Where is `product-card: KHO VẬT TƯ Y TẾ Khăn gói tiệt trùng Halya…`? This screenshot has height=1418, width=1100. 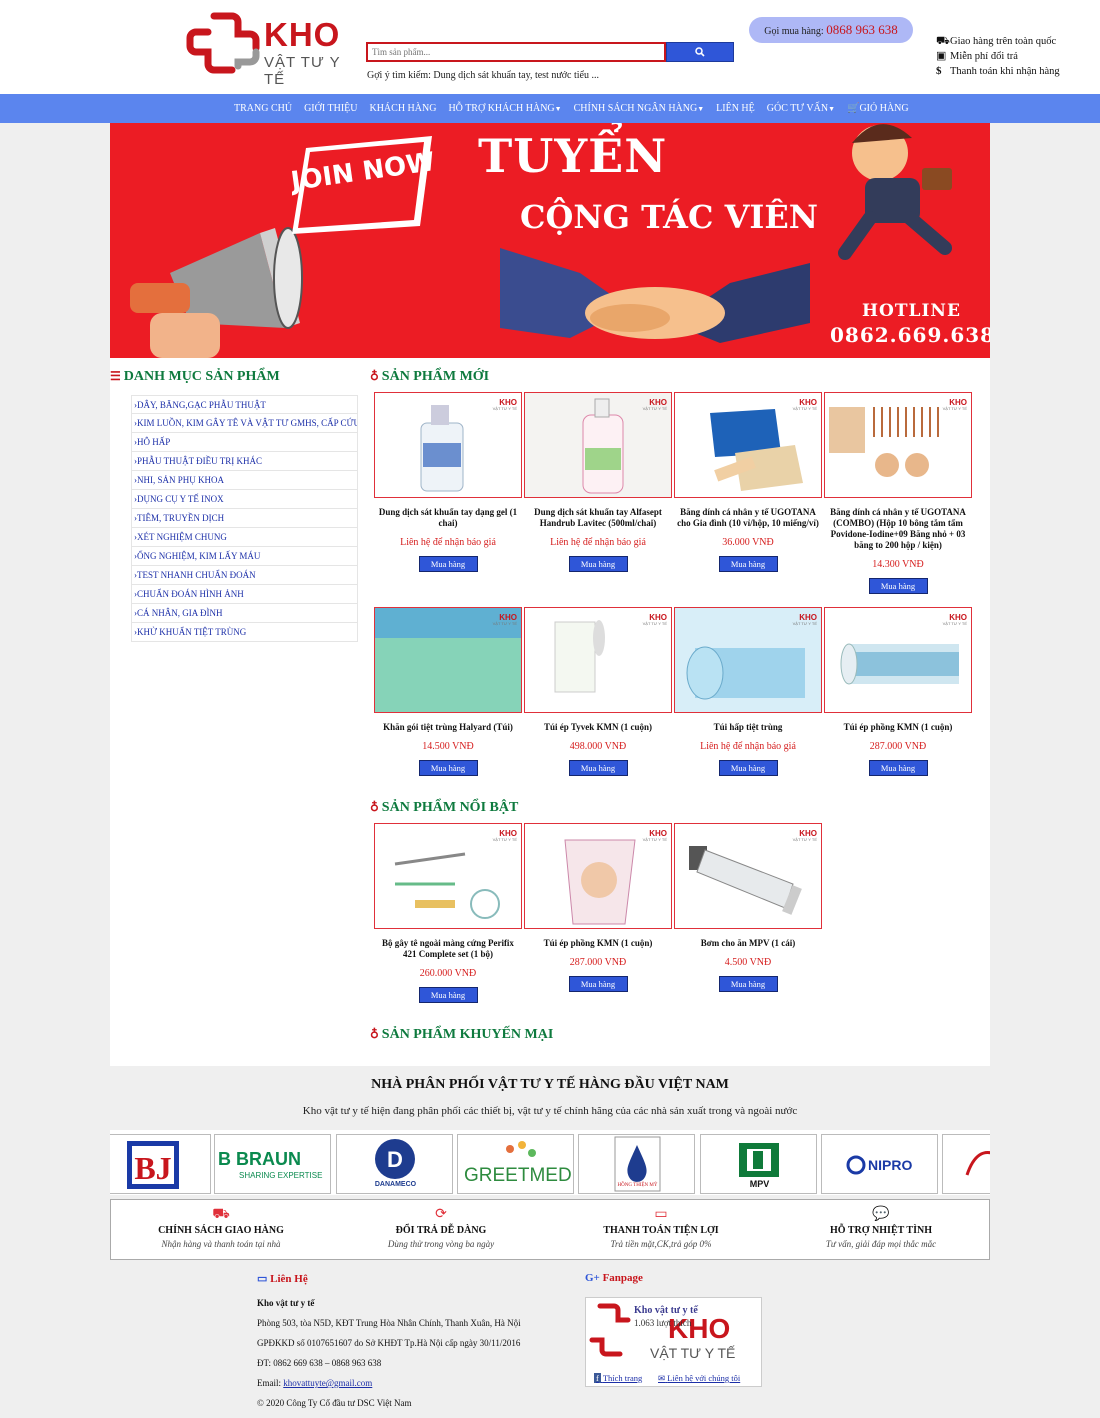 product-card: KHO VẬT TƯ Y TẾ Khăn gói tiệt trùng Halya… is located at coordinates (448, 691).